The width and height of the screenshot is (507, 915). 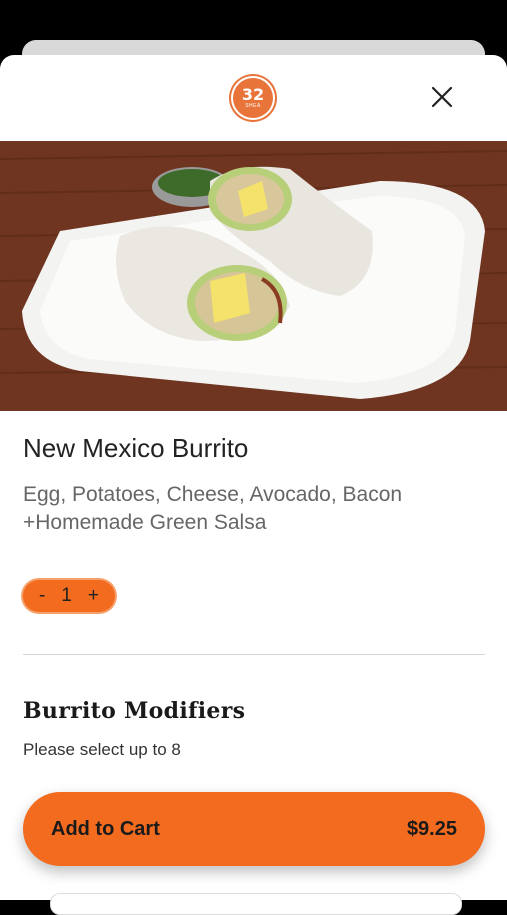 What do you see at coordinates (442, 97) in the screenshot?
I see `close-icon` at bounding box center [442, 97].